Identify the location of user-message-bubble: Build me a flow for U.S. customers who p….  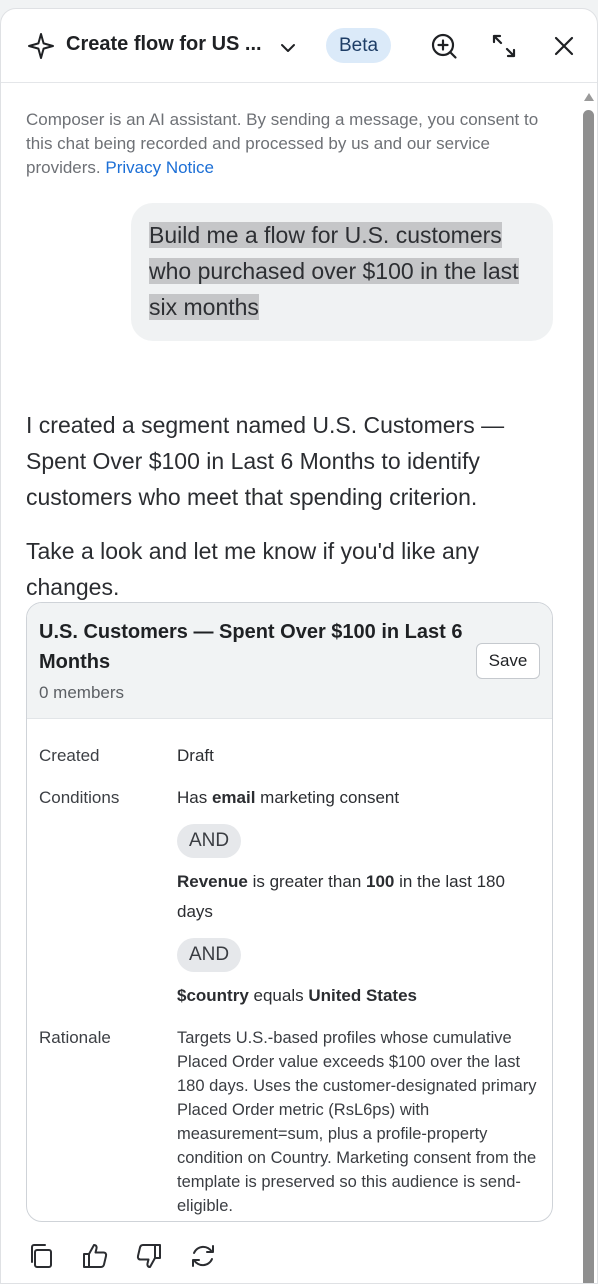
(342, 272).